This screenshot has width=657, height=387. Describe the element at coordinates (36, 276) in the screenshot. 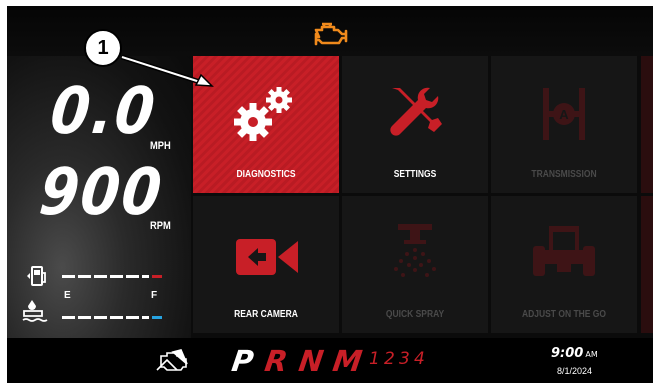

I see `fuel-pump-icon` at that location.